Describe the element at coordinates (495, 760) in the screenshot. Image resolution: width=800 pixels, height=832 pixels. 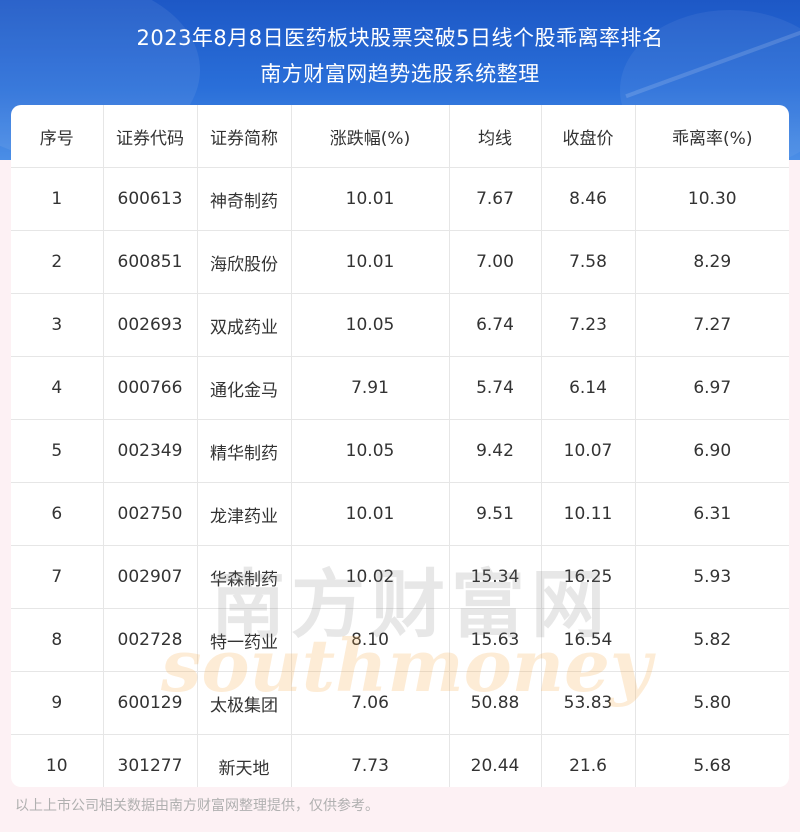
I see `ma-cell: 20.44` at that location.